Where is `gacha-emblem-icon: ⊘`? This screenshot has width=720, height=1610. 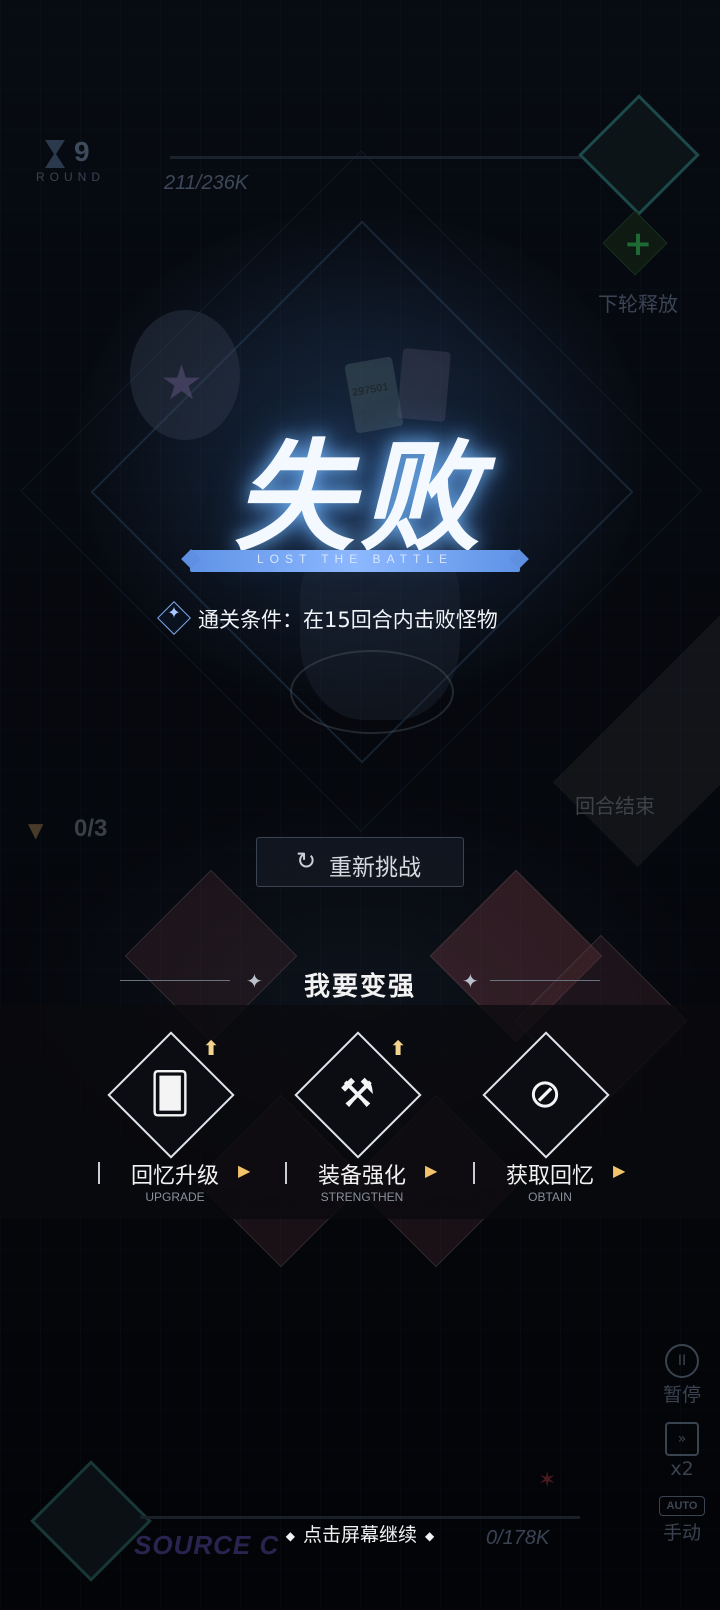
gacha-emblem-icon: ⊘ is located at coordinates (545, 1094).